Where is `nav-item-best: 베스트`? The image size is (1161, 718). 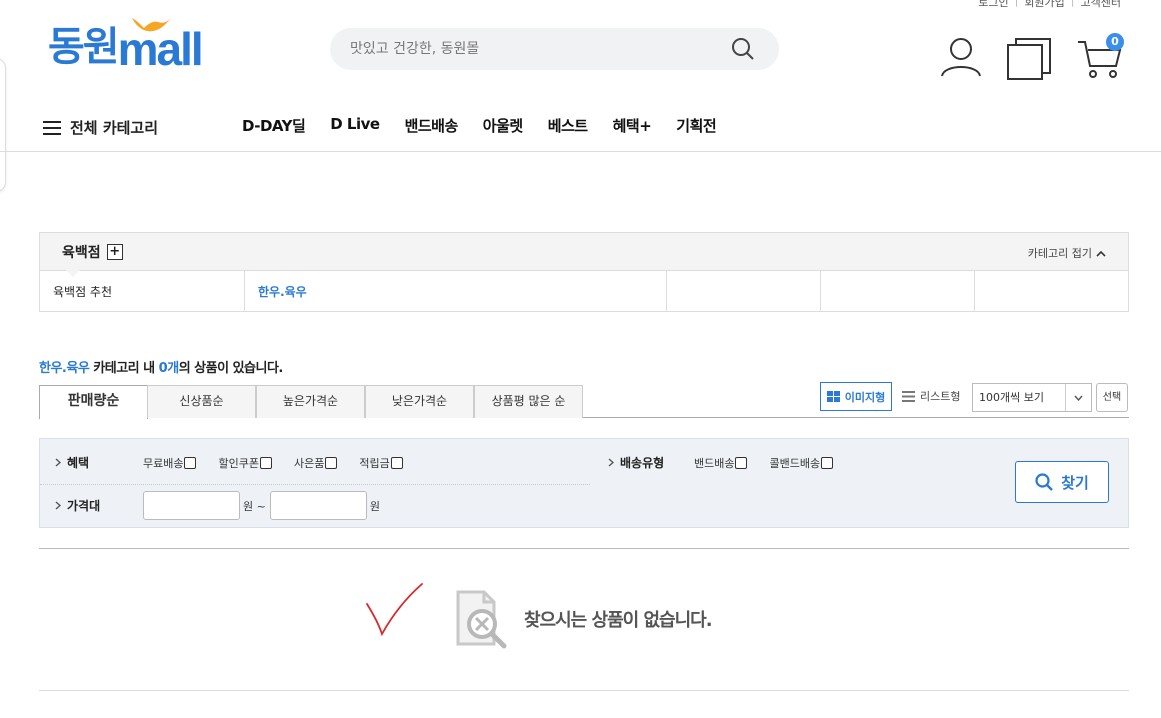 nav-item-best: 베스트 is located at coordinates (568, 125).